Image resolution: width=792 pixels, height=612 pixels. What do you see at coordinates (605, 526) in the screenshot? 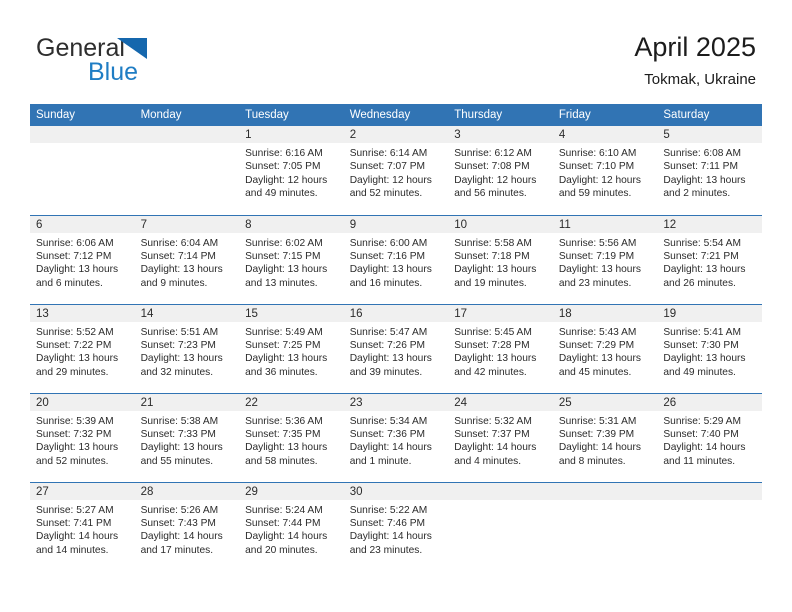
I see `calendar-day-cell-empty` at bounding box center [605, 526].